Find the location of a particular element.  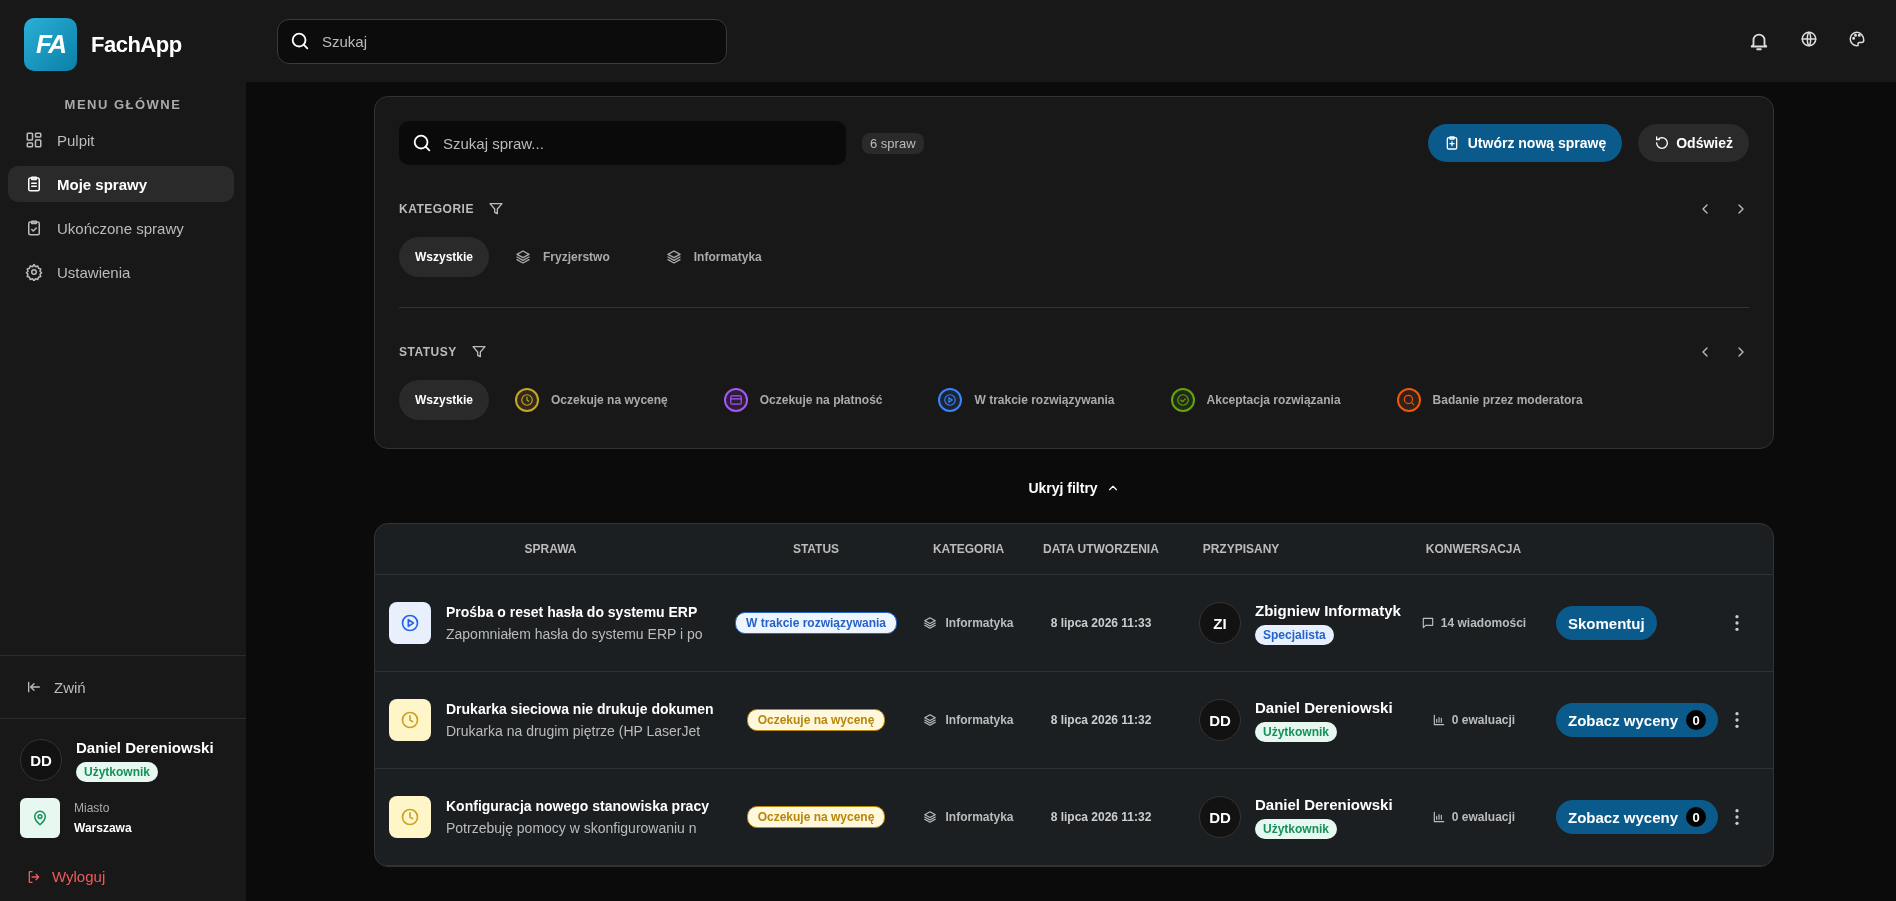

settings-icon is located at coordinates (34, 272).